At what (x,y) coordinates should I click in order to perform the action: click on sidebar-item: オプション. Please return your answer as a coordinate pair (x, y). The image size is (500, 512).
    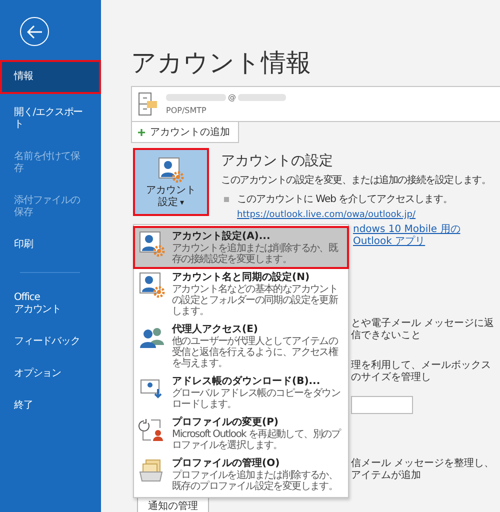
    Looking at the image, I should click on (50, 374).